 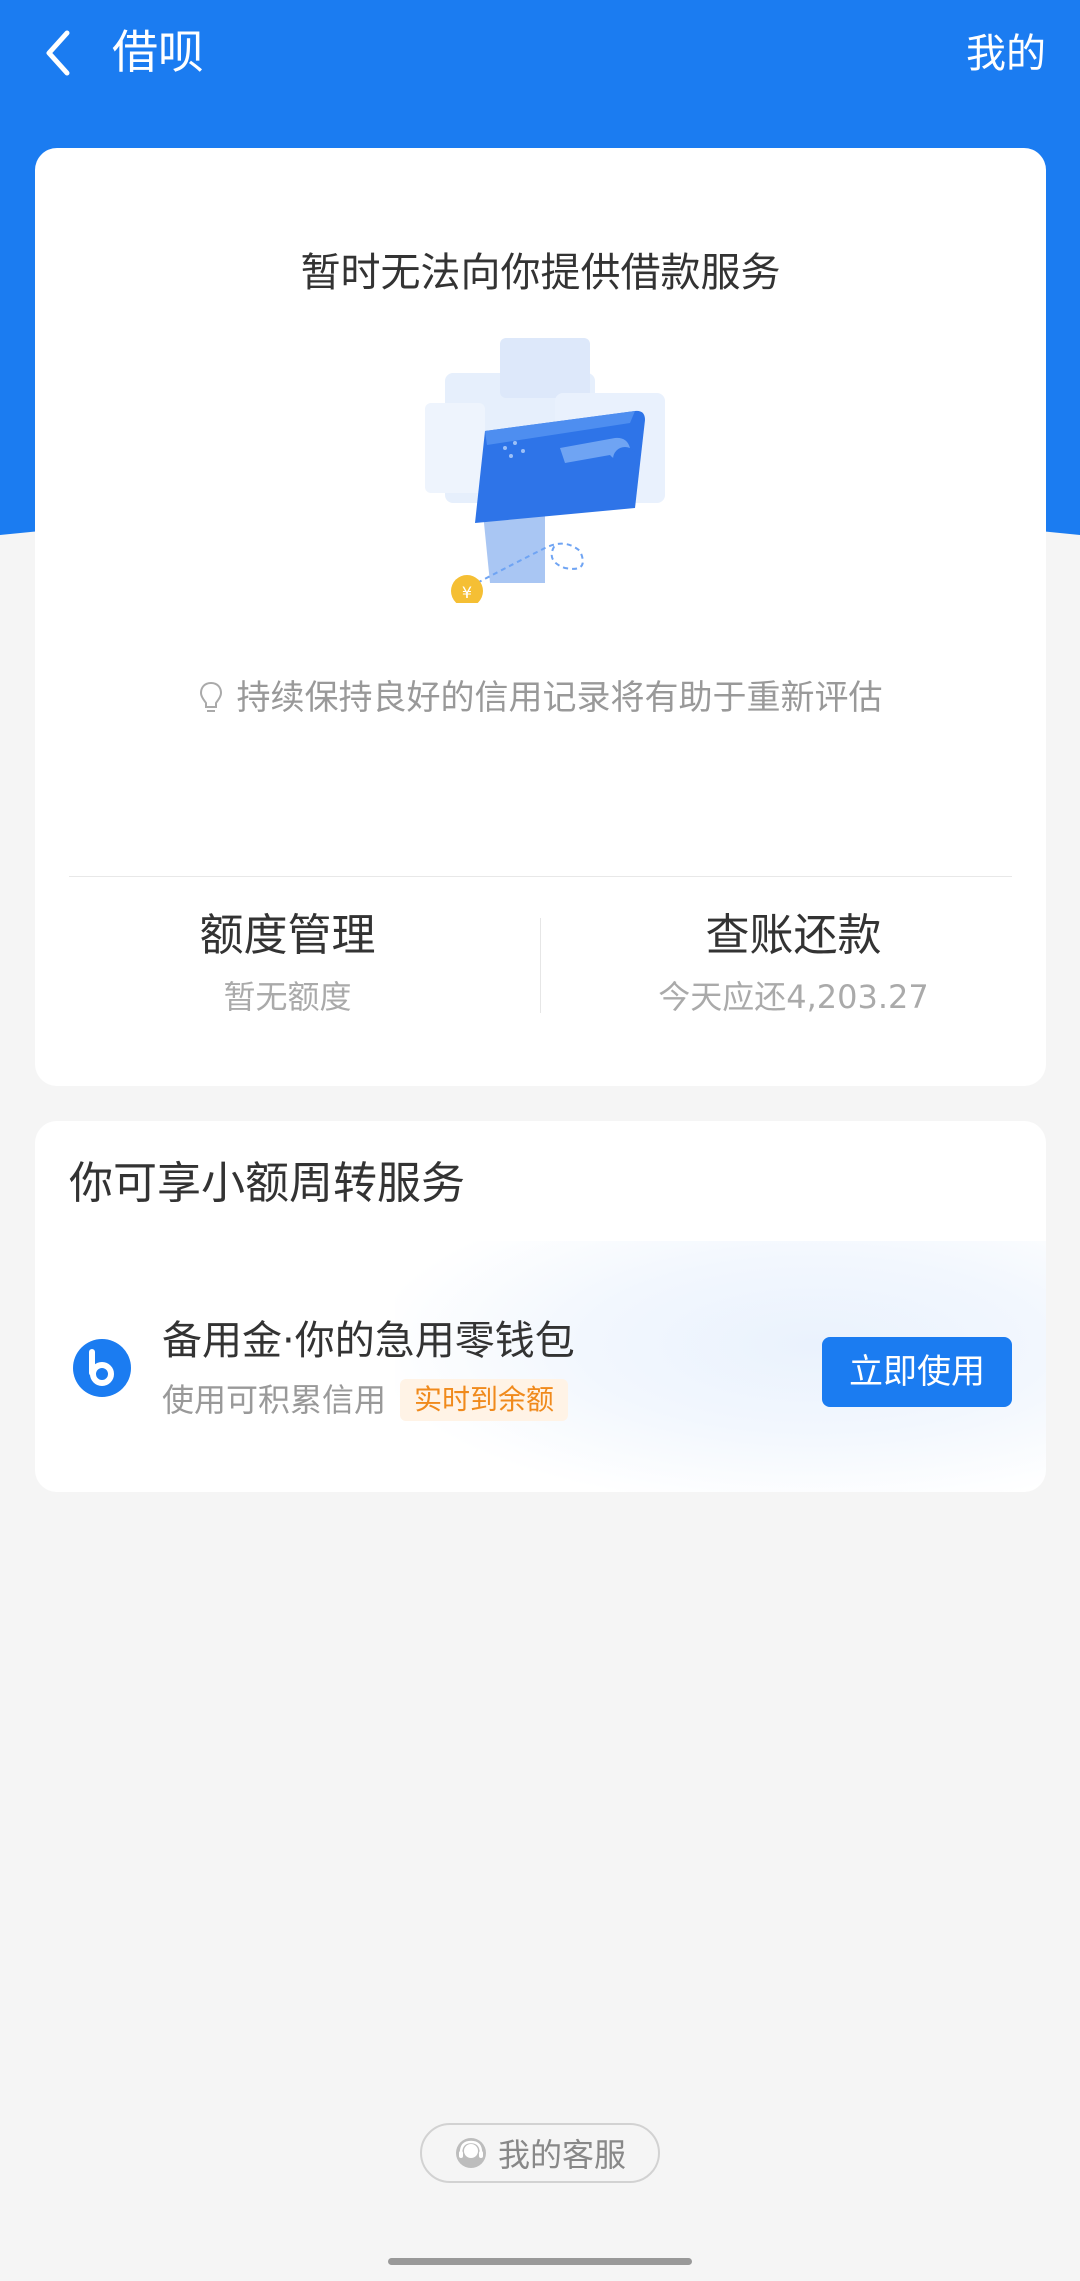 What do you see at coordinates (540, 273) in the screenshot?
I see `status-title: 暂时无法向你提供借款服务` at bounding box center [540, 273].